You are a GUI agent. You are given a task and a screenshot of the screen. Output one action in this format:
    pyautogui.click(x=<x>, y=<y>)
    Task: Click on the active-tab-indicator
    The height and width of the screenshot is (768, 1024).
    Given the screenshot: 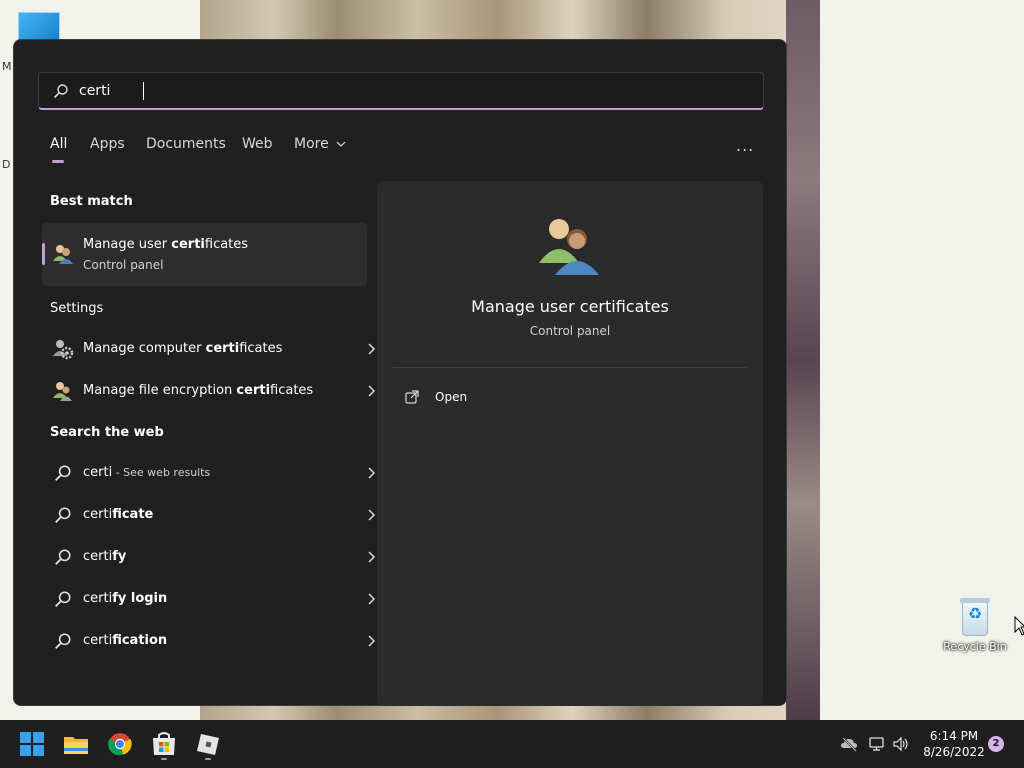 What is the action you would take?
    pyautogui.click(x=58, y=161)
    